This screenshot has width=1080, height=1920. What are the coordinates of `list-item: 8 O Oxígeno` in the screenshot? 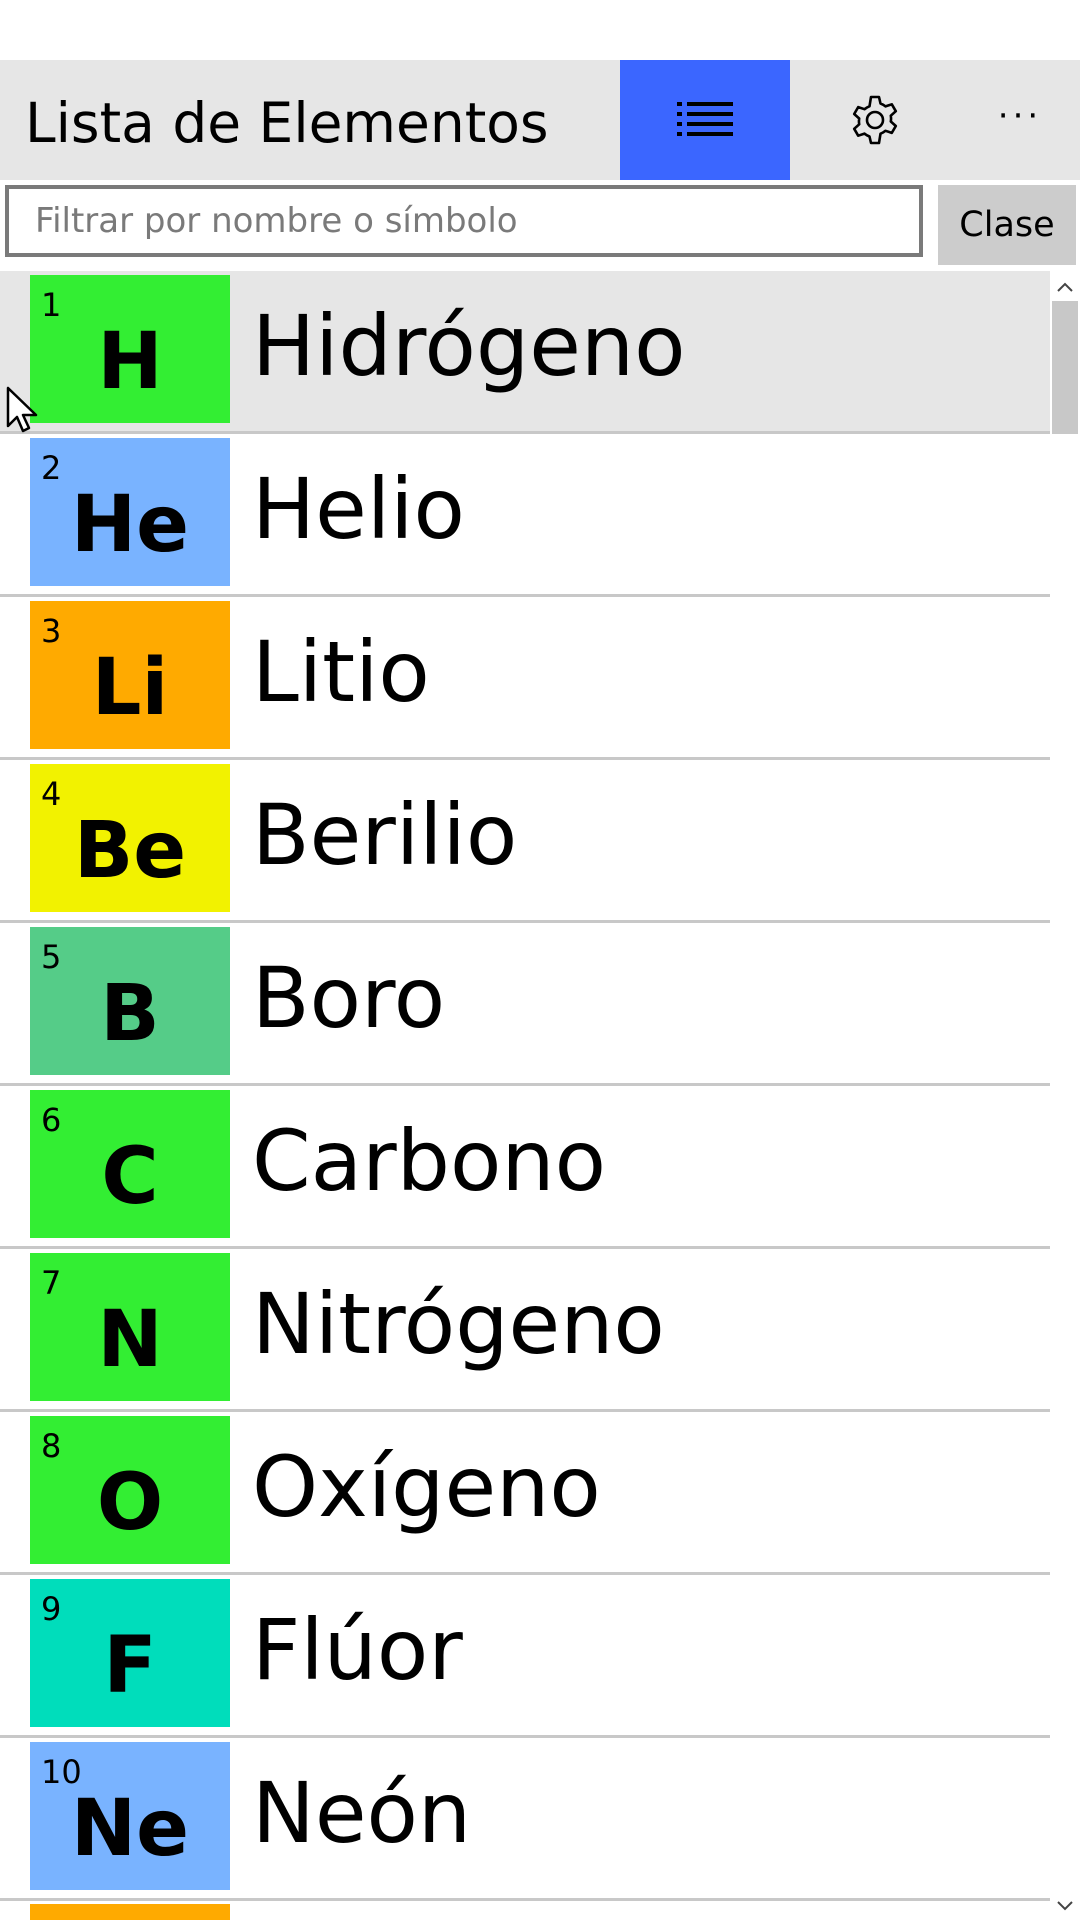 It's located at (525, 1493).